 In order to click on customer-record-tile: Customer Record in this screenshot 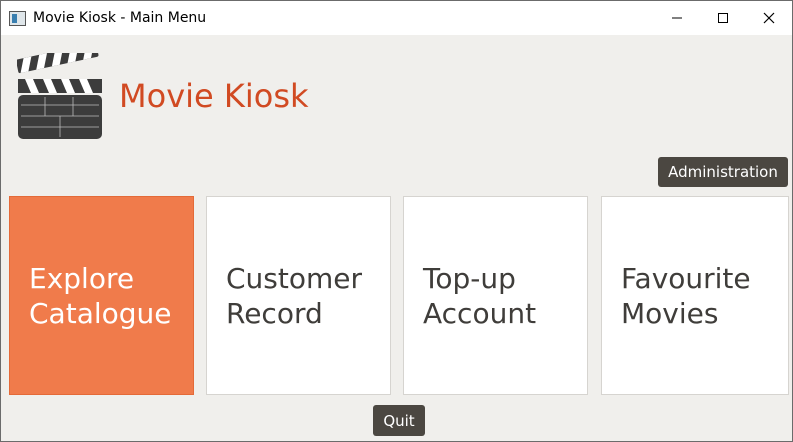, I will do `click(298, 295)`.